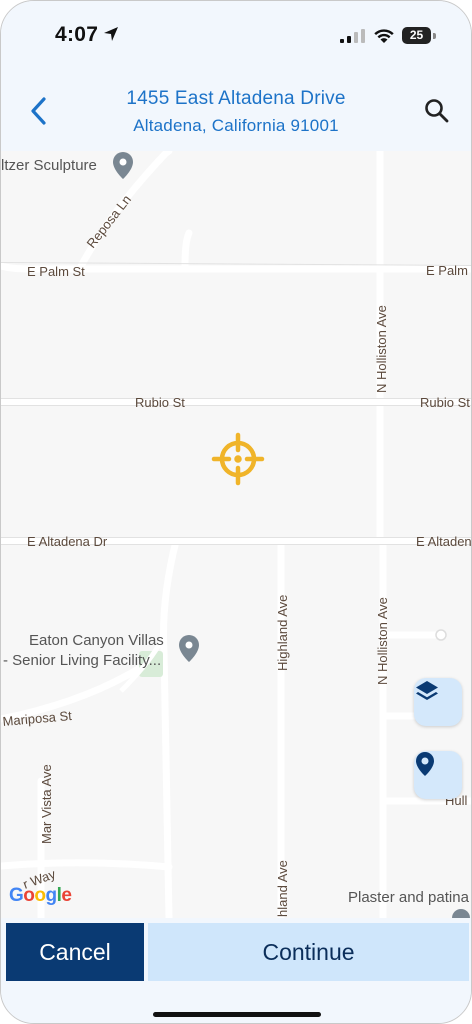 Image resolution: width=472 pixels, height=1024 pixels. I want to click on street-label-palm-left: E Palm St, so click(56, 271).